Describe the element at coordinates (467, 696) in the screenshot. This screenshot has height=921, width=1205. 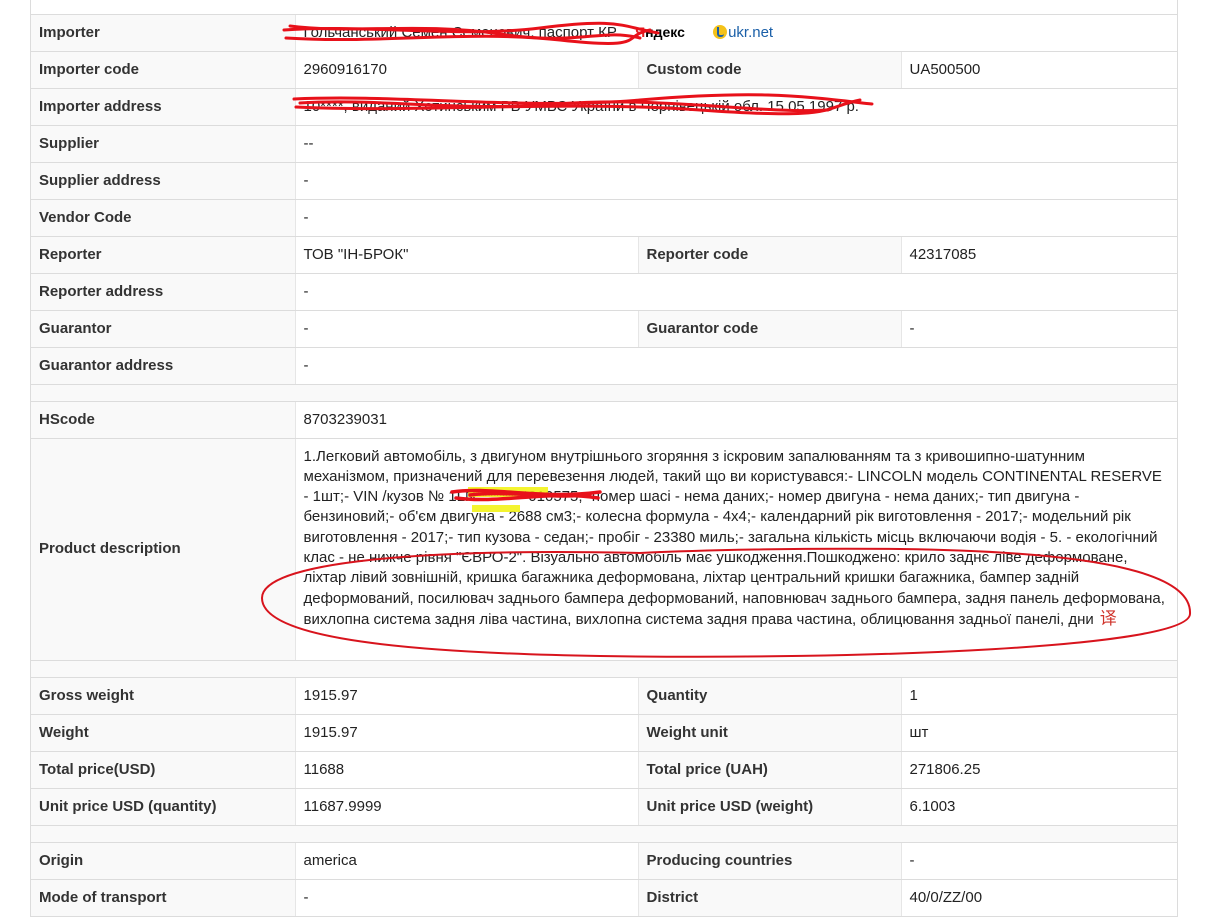
I see `gross-weight-value: 1915.97` at that location.